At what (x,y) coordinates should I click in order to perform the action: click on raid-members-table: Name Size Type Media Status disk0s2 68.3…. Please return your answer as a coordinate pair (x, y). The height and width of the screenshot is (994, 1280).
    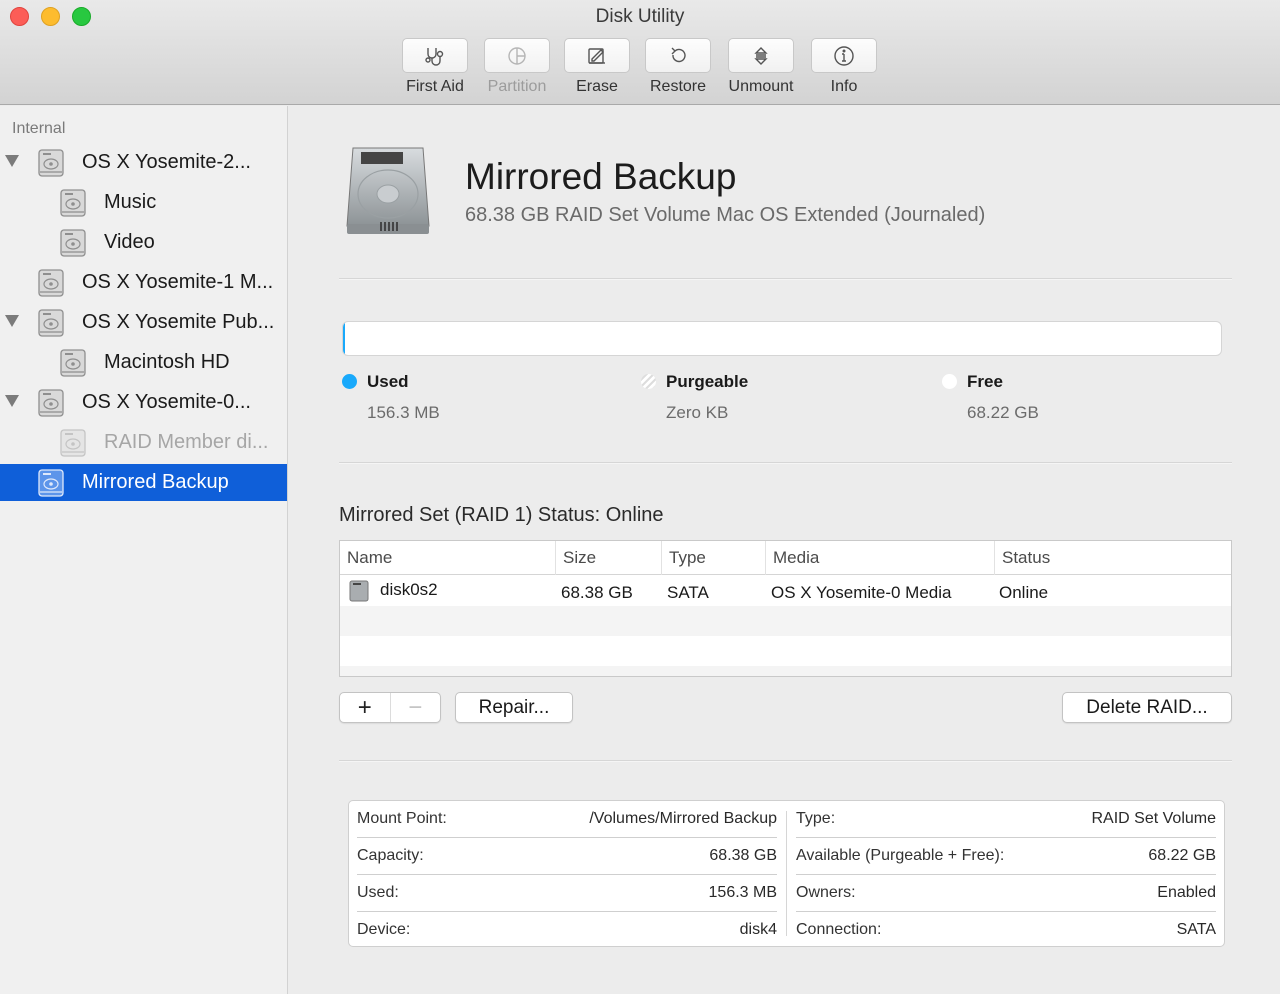
    Looking at the image, I should click on (785, 608).